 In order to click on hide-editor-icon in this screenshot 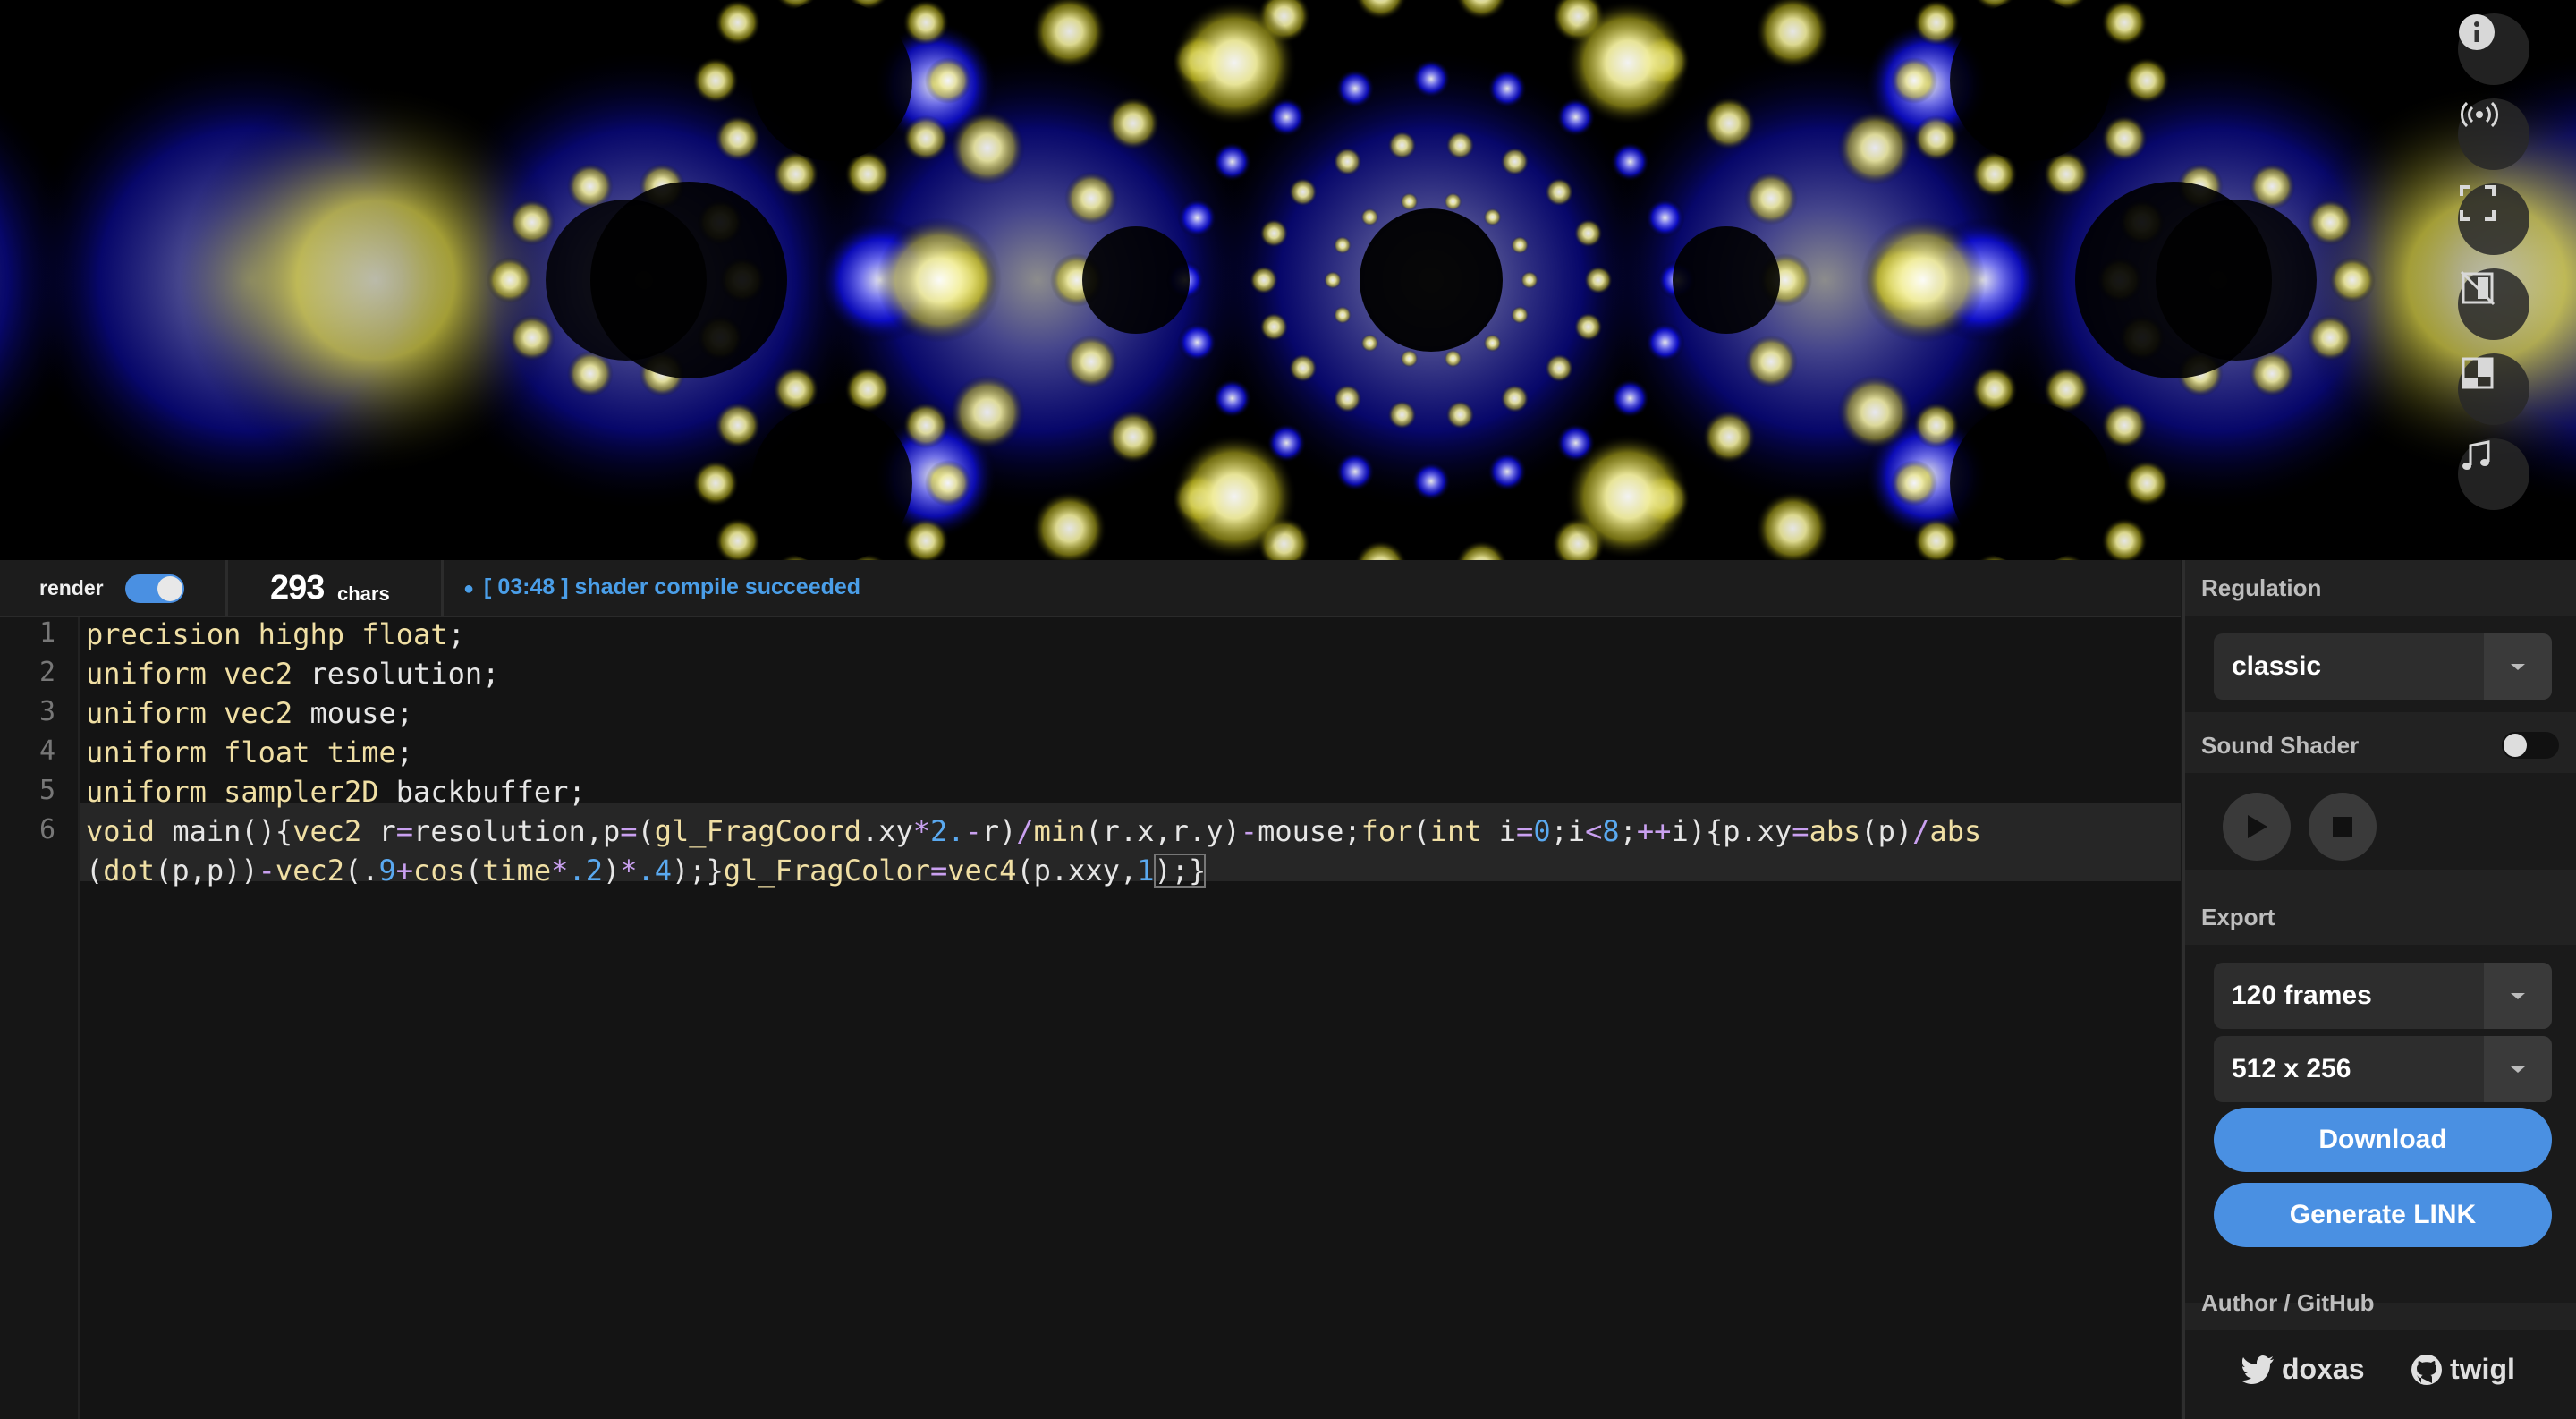, I will do `click(2478, 288)`.